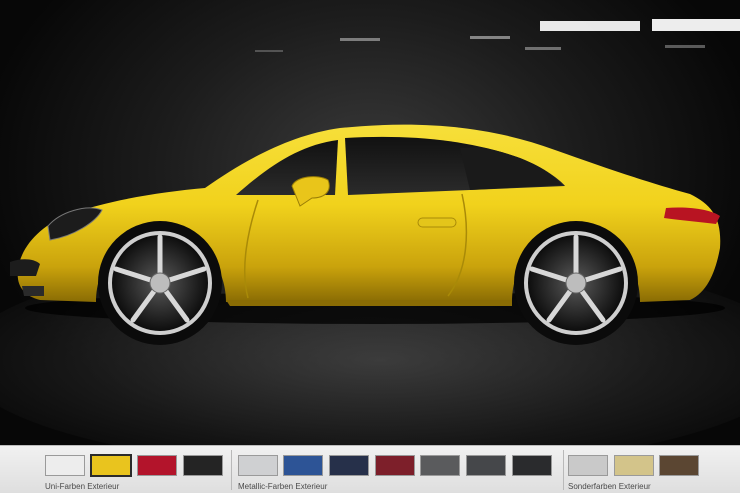 The height and width of the screenshot is (493, 740). Describe the element at coordinates (283, 486) in the screenshot. I see `group-label-metallic: Metallic-Farben Exterieur` at that location.